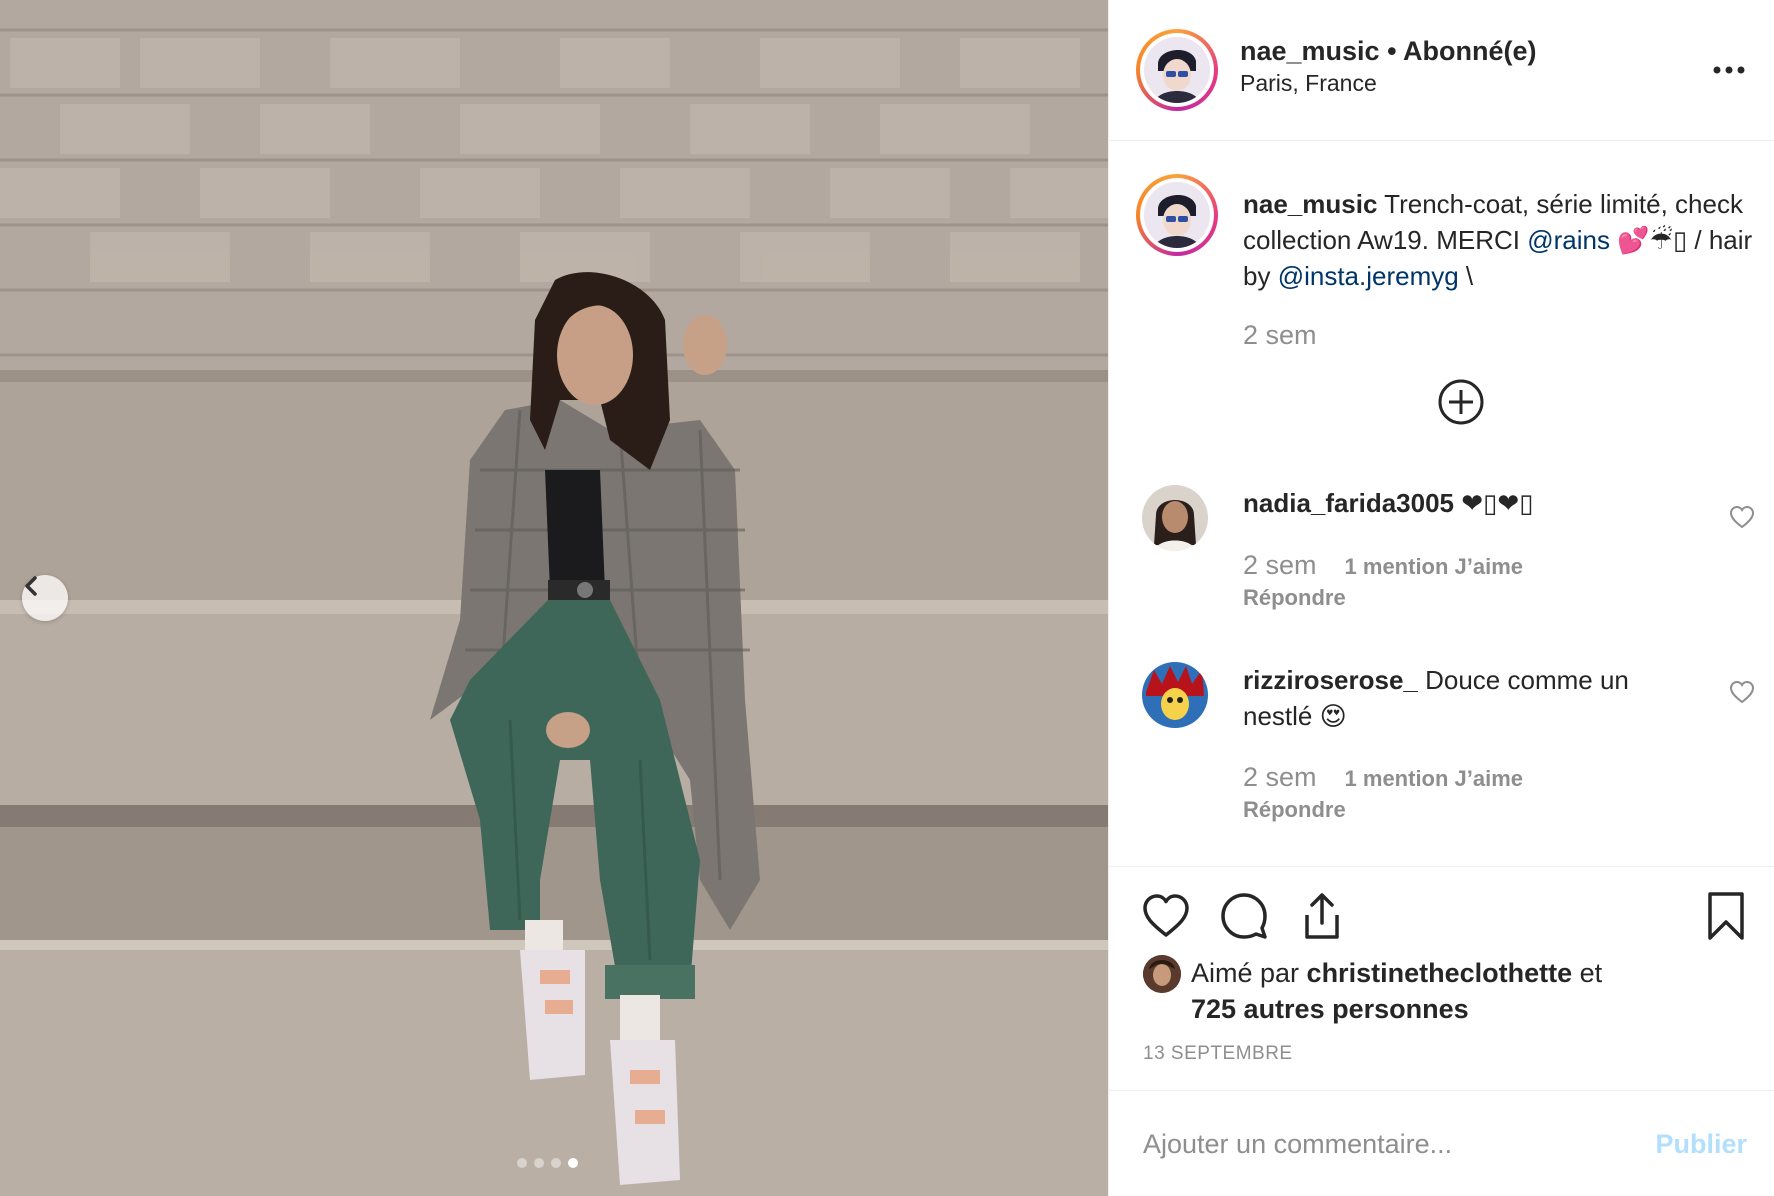  I want to click on author-avatar, so click(1177, 70).